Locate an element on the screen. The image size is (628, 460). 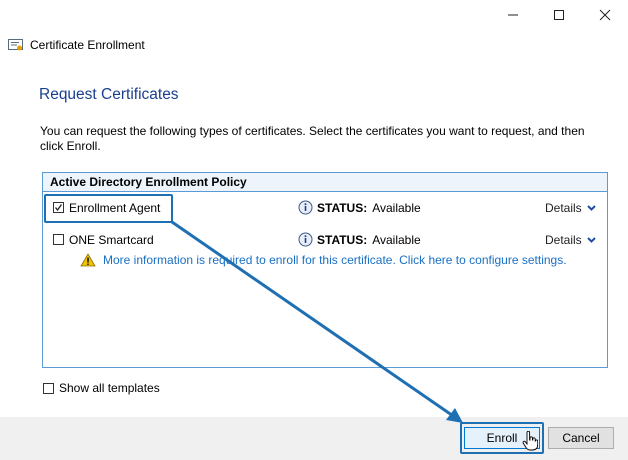
window-title: Certificate Enrollment is located at coordinates (87, 45).